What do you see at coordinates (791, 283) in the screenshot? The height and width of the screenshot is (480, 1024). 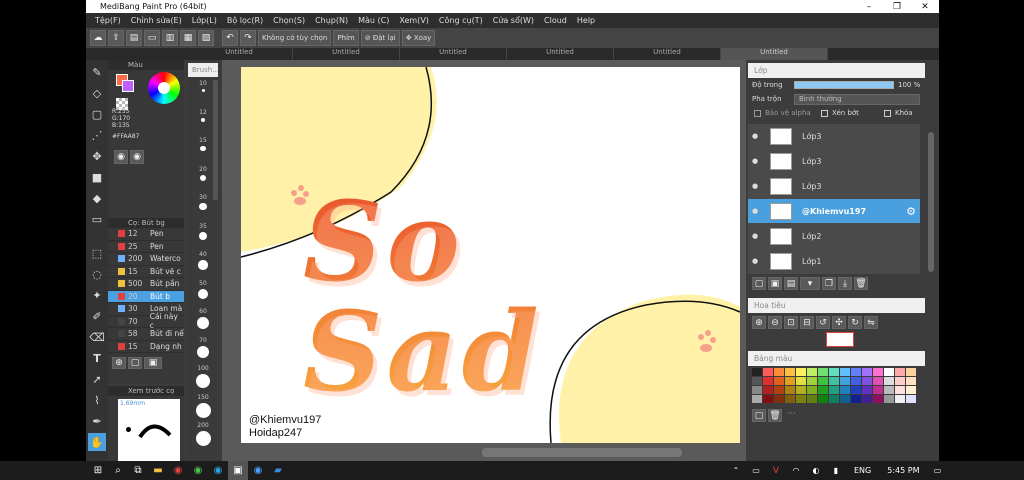 I see `new-8bit-layer-icon: ▤` at bounding box center [791, 283].